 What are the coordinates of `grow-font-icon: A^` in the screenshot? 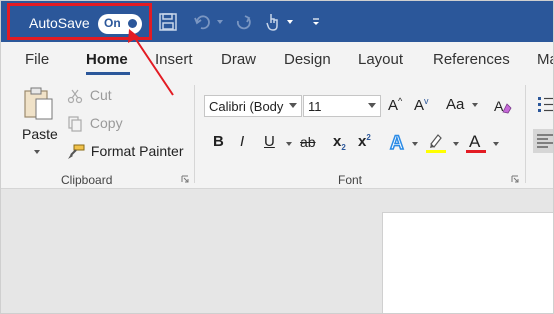 It's located at (395, 105).